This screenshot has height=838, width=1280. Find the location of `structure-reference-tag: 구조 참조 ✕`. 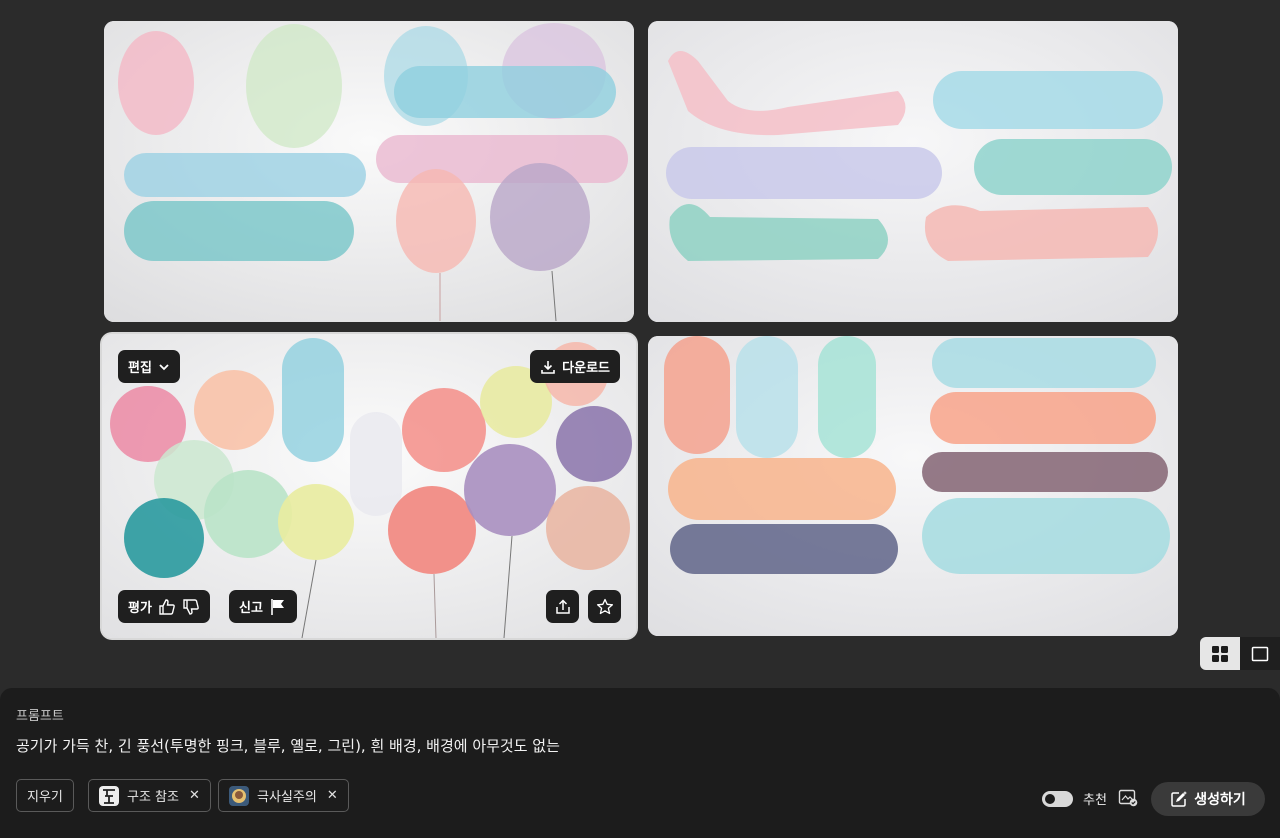

structure-reference-tag: 구조 참조 ✕ is located at coordinates (149, 795).